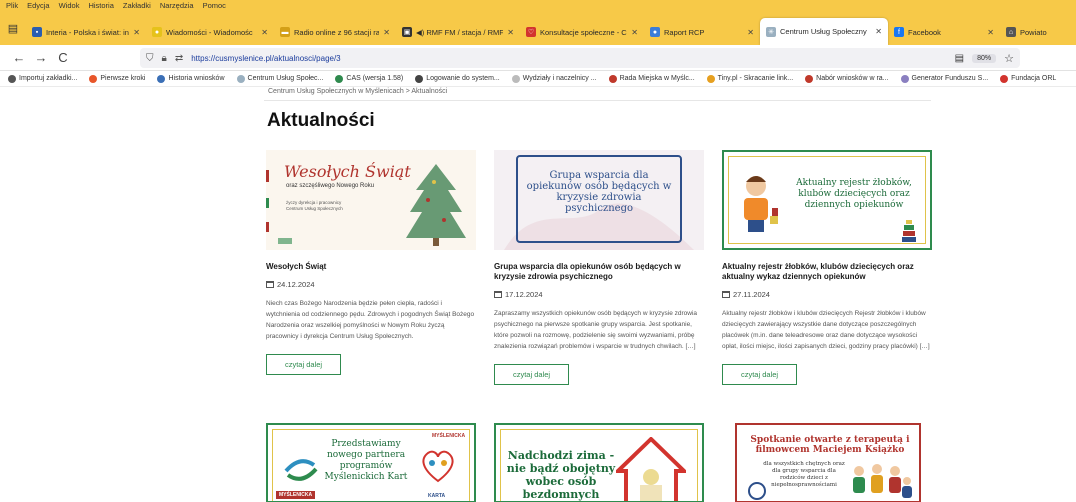 This screenshot has width=1076, height=502. Describe the element at coordinates (38, 6) in the screenshot. I see `menu-item: Edycja` at that location.